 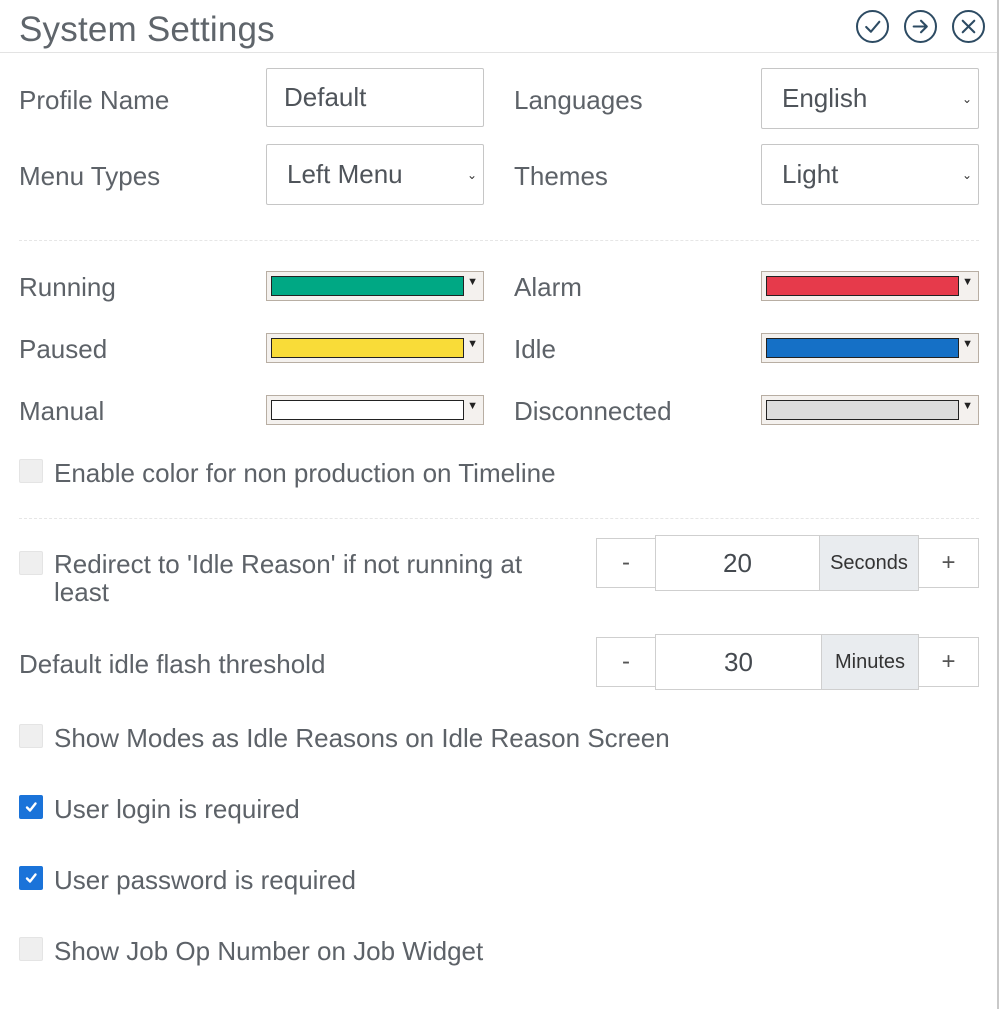 What do you see at coordinates (31, 563) in the screenshot?
I see `redirect-idle-checkbox` at bounding box center [31, 563].